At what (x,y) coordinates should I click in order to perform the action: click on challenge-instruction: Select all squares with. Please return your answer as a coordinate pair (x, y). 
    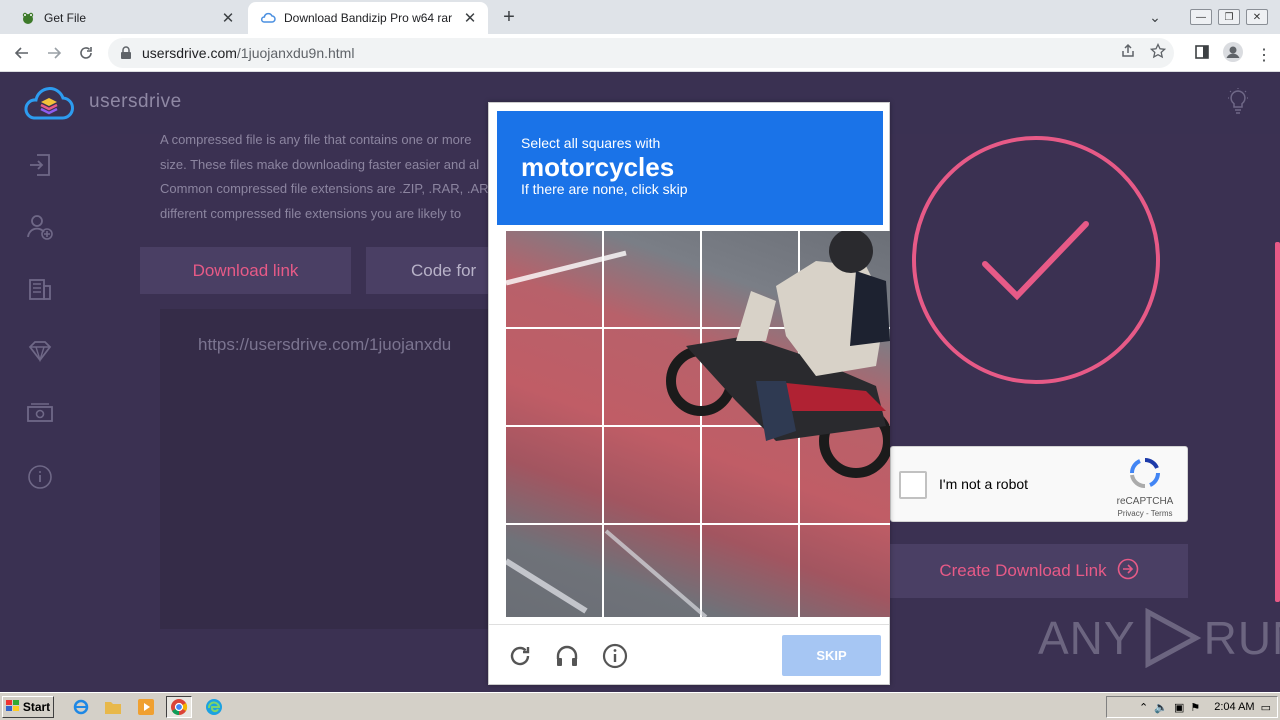
    Looking at the image, I should click on (591, 143).